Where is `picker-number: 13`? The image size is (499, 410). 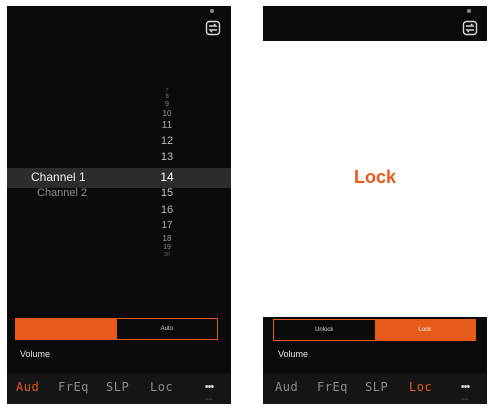 picker-number: 13 is located at coordinates (167, 157).